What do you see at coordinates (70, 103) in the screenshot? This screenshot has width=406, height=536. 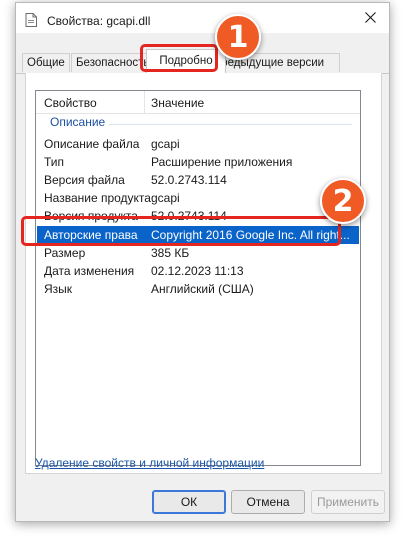 I see `column-property-header: Свойство` at bounding box center [70, 103].